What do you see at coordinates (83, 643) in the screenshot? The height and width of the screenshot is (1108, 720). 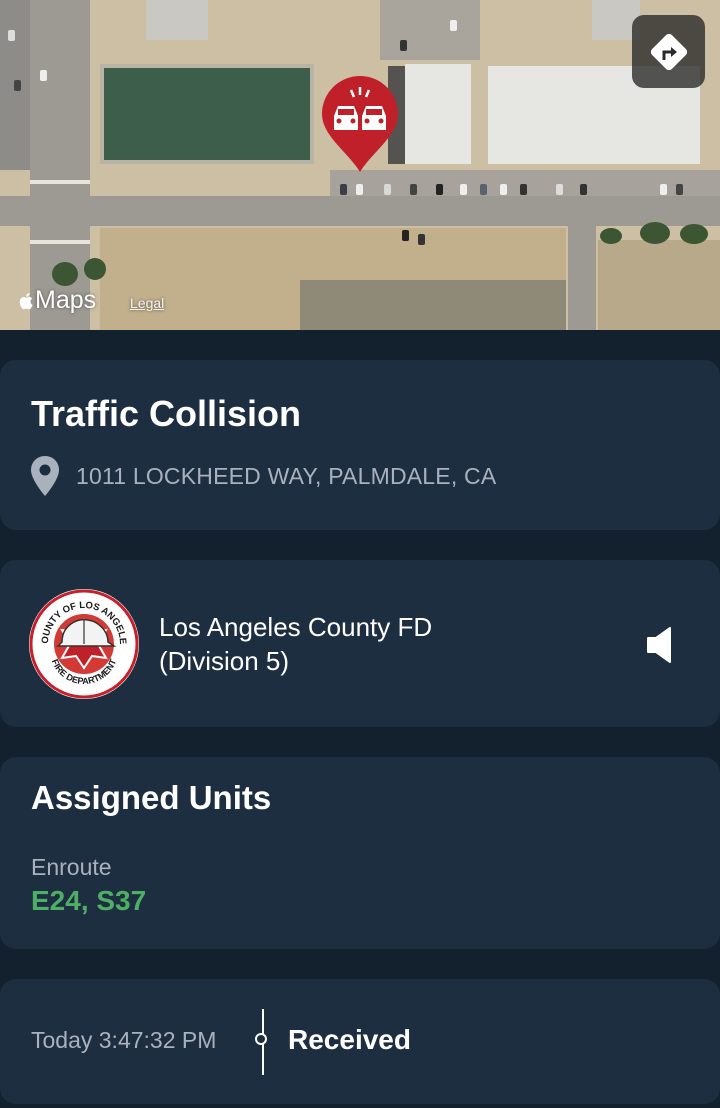 I see `fire-department-seal: COUNTY OF LOS ANGELES FIRE DEPARTMENT` at bounding box center [83, 643].